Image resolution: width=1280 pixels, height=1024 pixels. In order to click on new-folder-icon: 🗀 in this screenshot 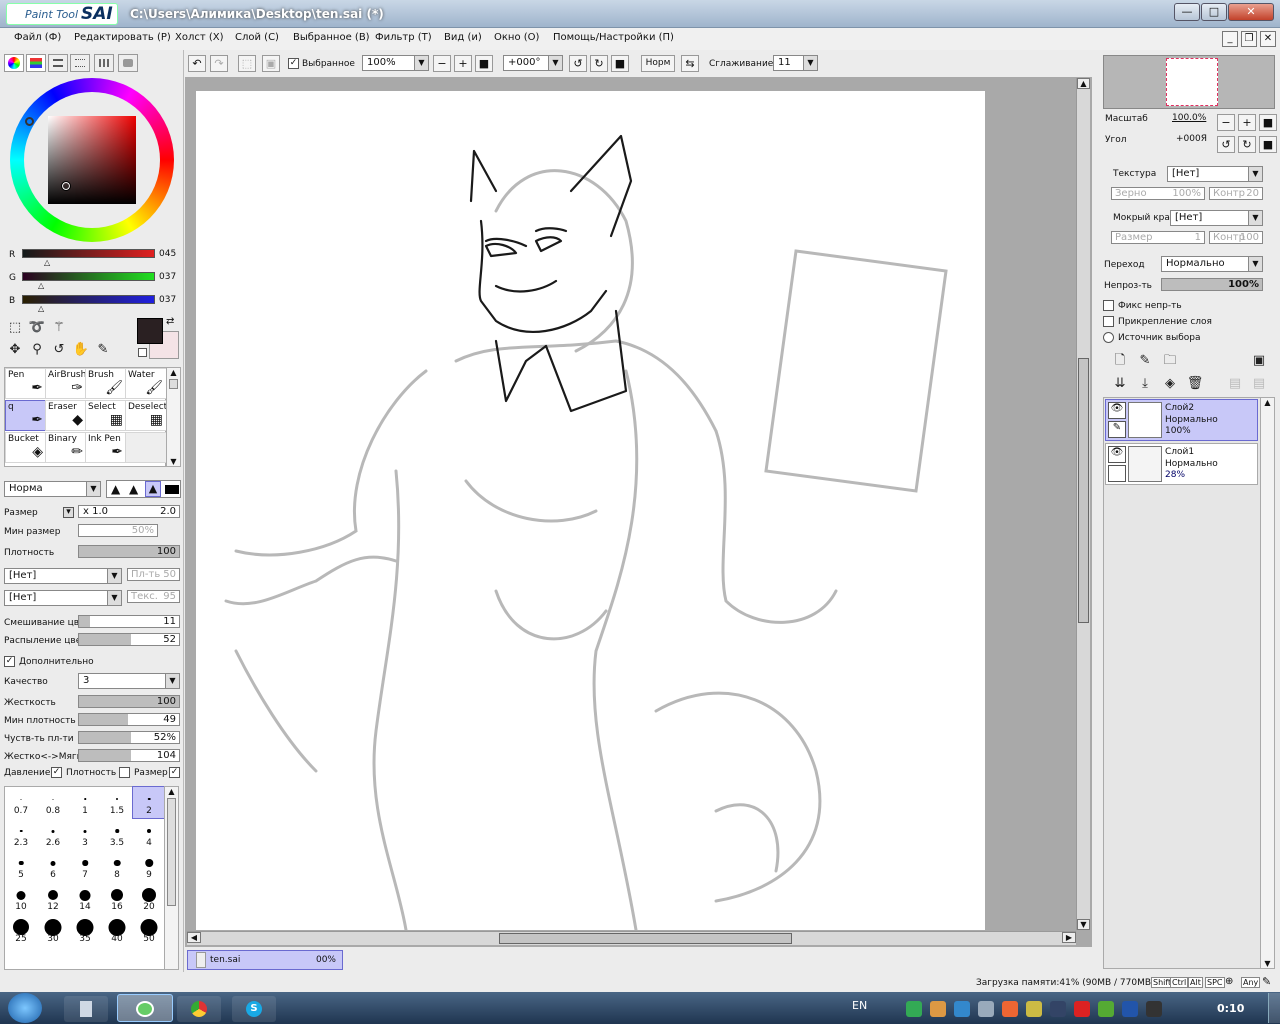, I will do `click(1170, 361)`.